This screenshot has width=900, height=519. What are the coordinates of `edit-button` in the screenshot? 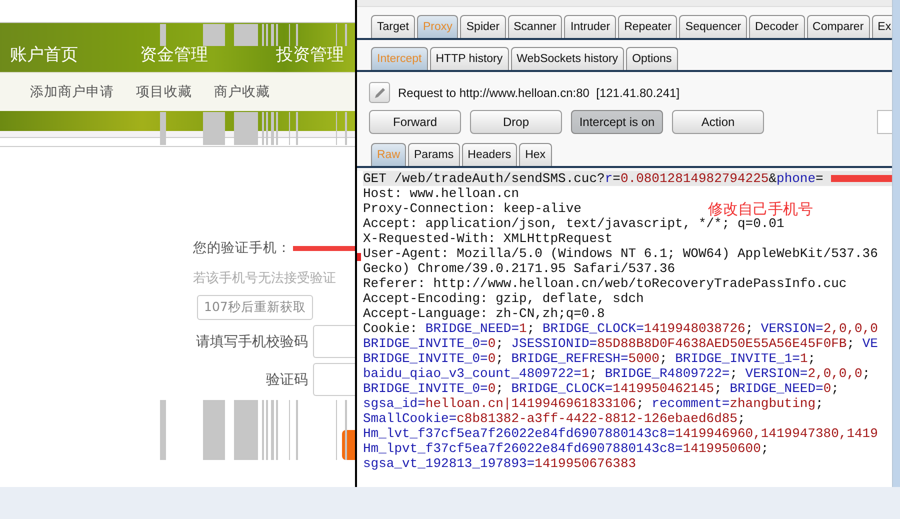 It's located at (379, 92).